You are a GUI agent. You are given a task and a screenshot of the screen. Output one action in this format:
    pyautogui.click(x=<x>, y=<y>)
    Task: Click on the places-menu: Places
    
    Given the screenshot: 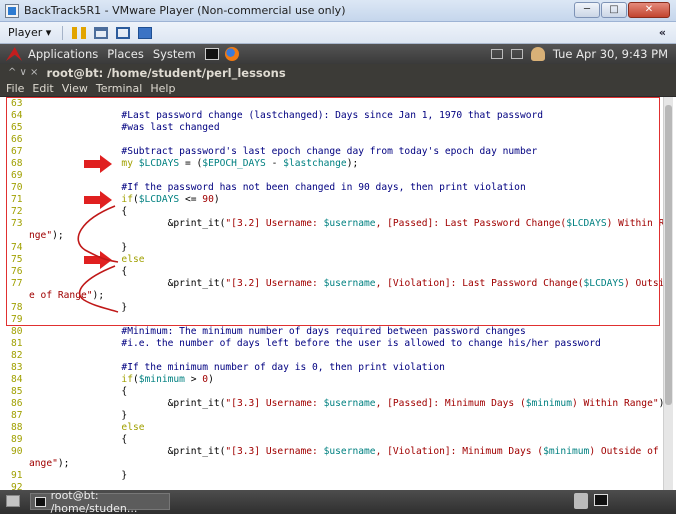 What is the action you would take?
    pyautogui.click(x=125, y=54)
    